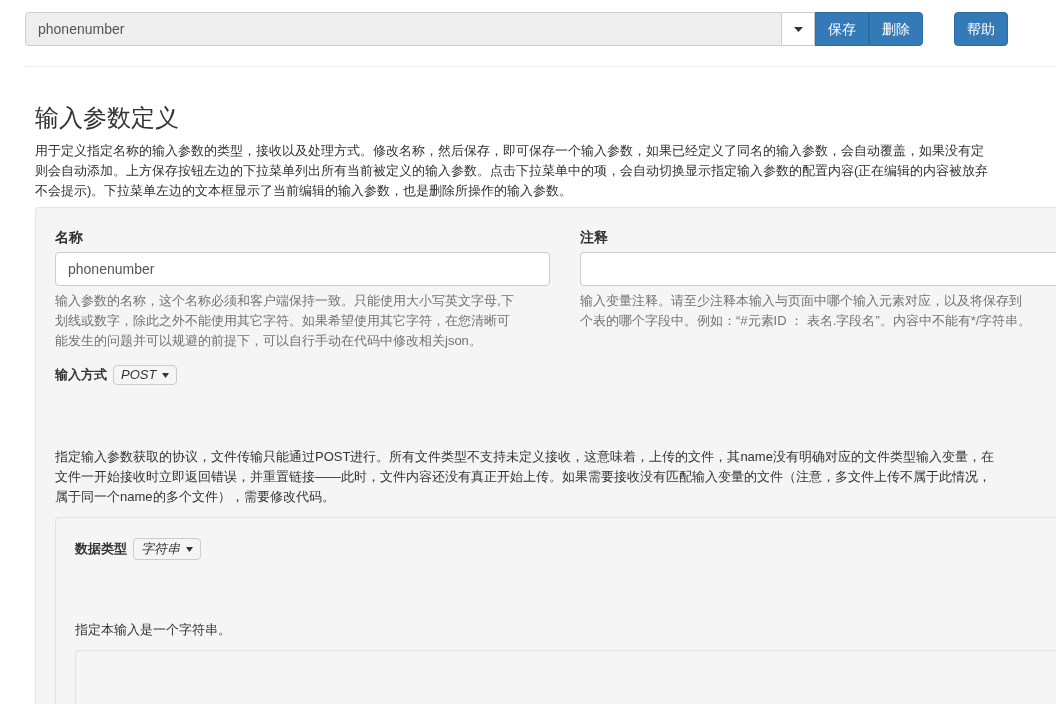 This screenshot has width=1056, height=704. I want to click on field-label: 注释, so click(594, 237).